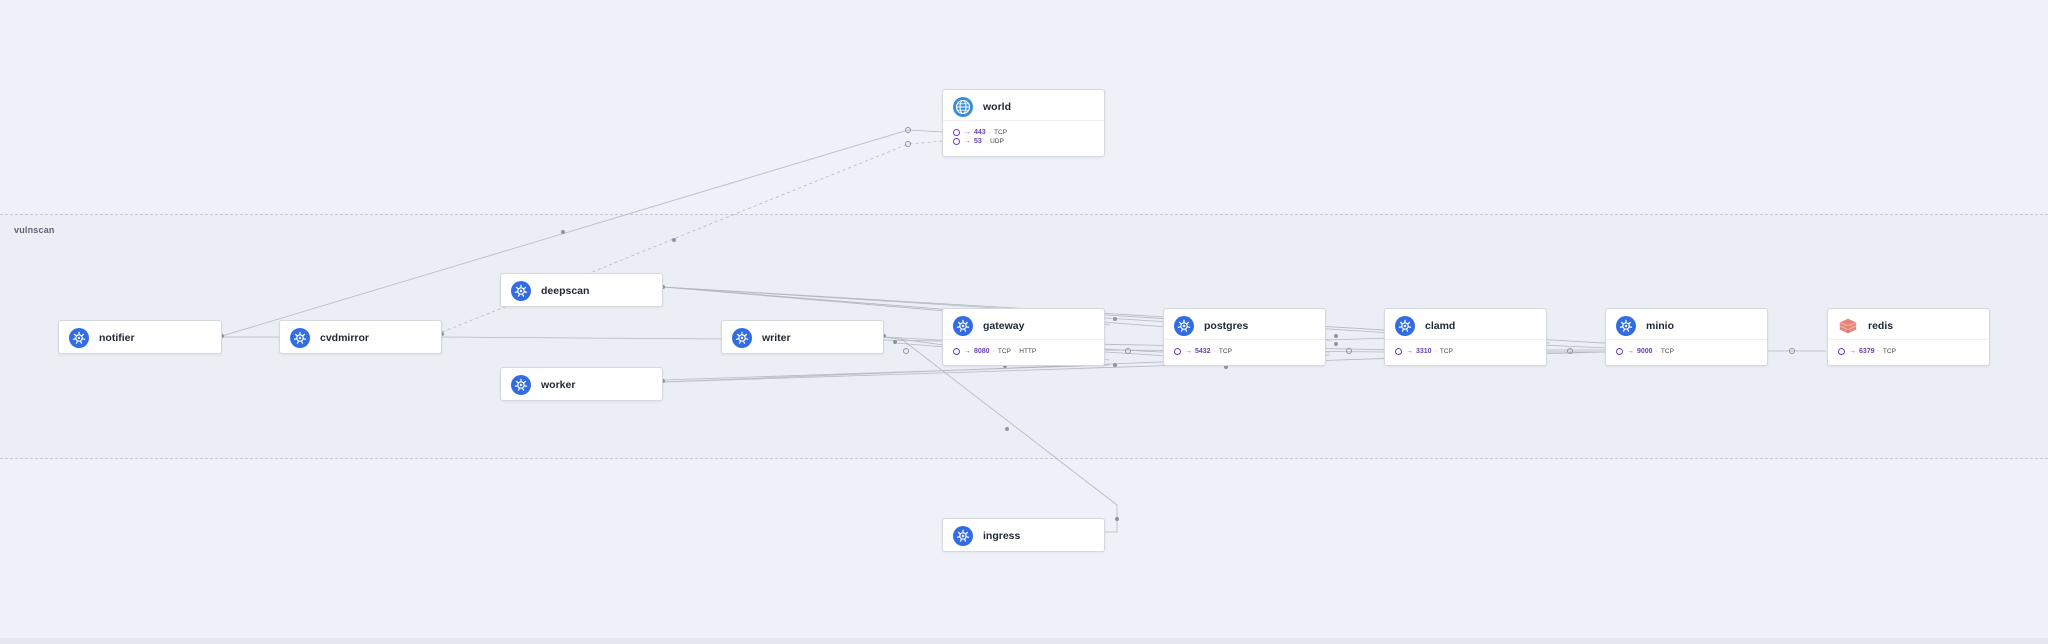  What do you see at coordinates (1004, 326) in the screenshot?
I see `node-title: gateway` at bounding box center [1004, 326].